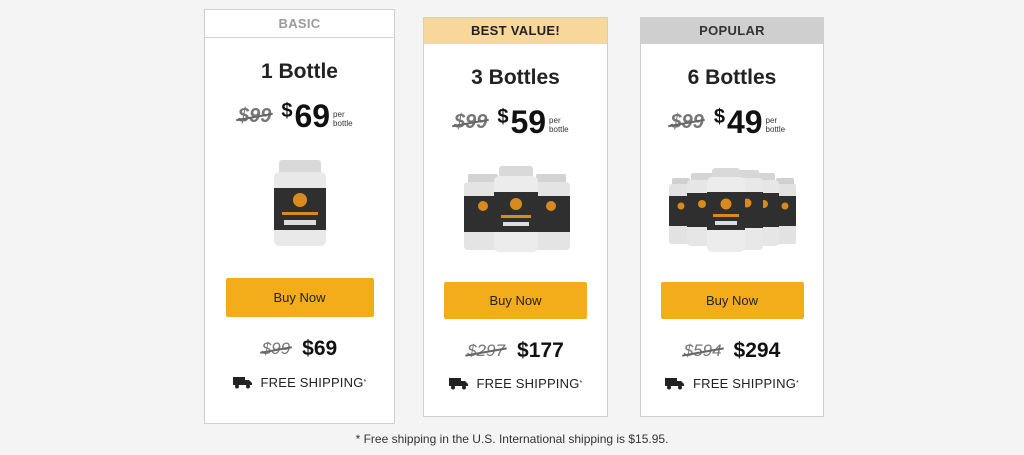 This screenshot has width=1024, height=455. I want to click on price-value: 69, so click(312, 115).